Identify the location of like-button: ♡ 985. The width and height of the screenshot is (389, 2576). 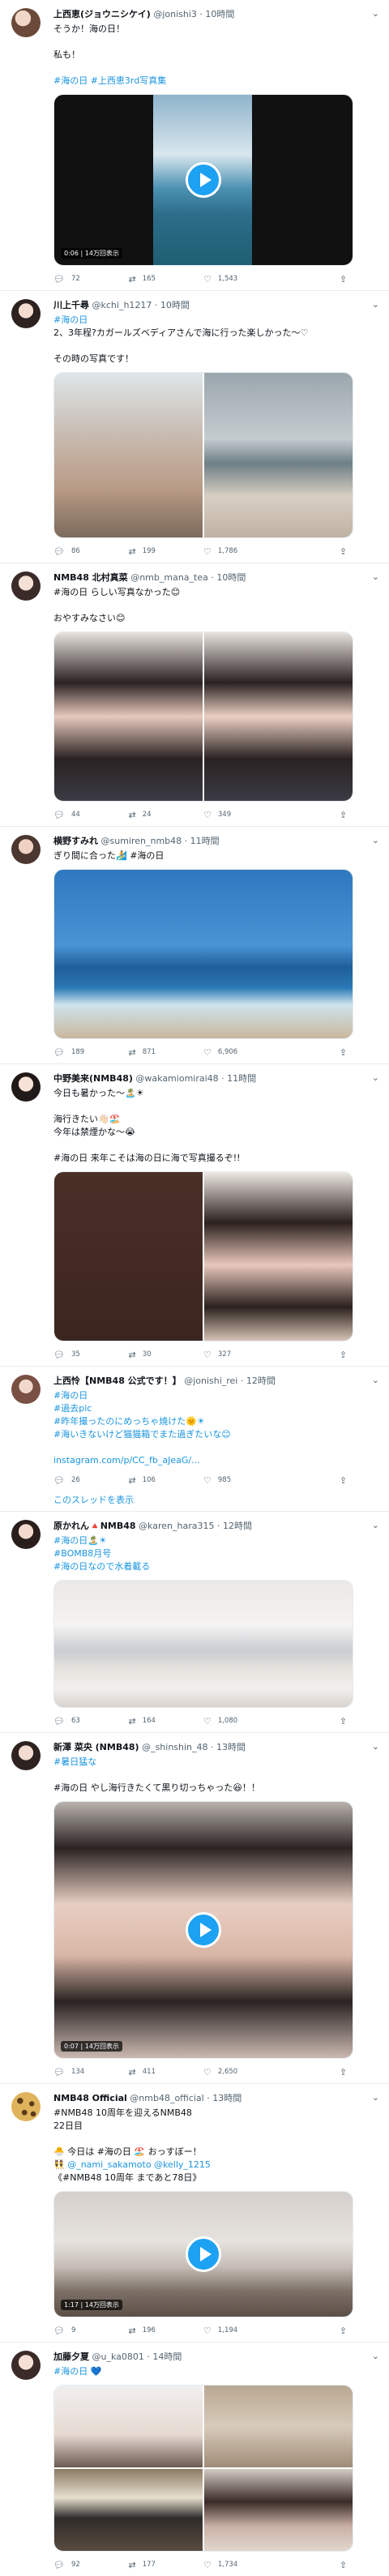
(241, 1480).